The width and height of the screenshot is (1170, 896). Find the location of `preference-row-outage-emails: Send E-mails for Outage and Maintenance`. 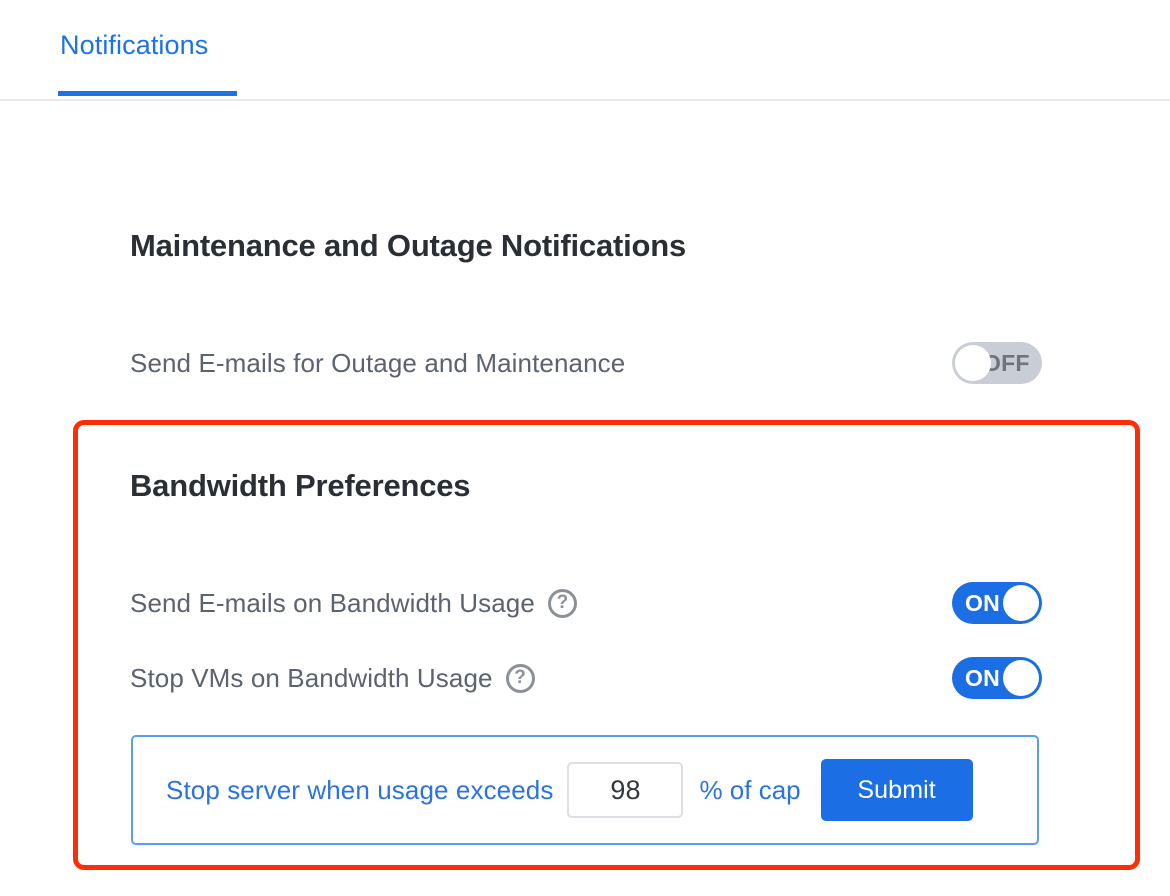

preference-row-outage-emails: Send E-mails for Outage and Maintenance is located at coordinates (585, 363).